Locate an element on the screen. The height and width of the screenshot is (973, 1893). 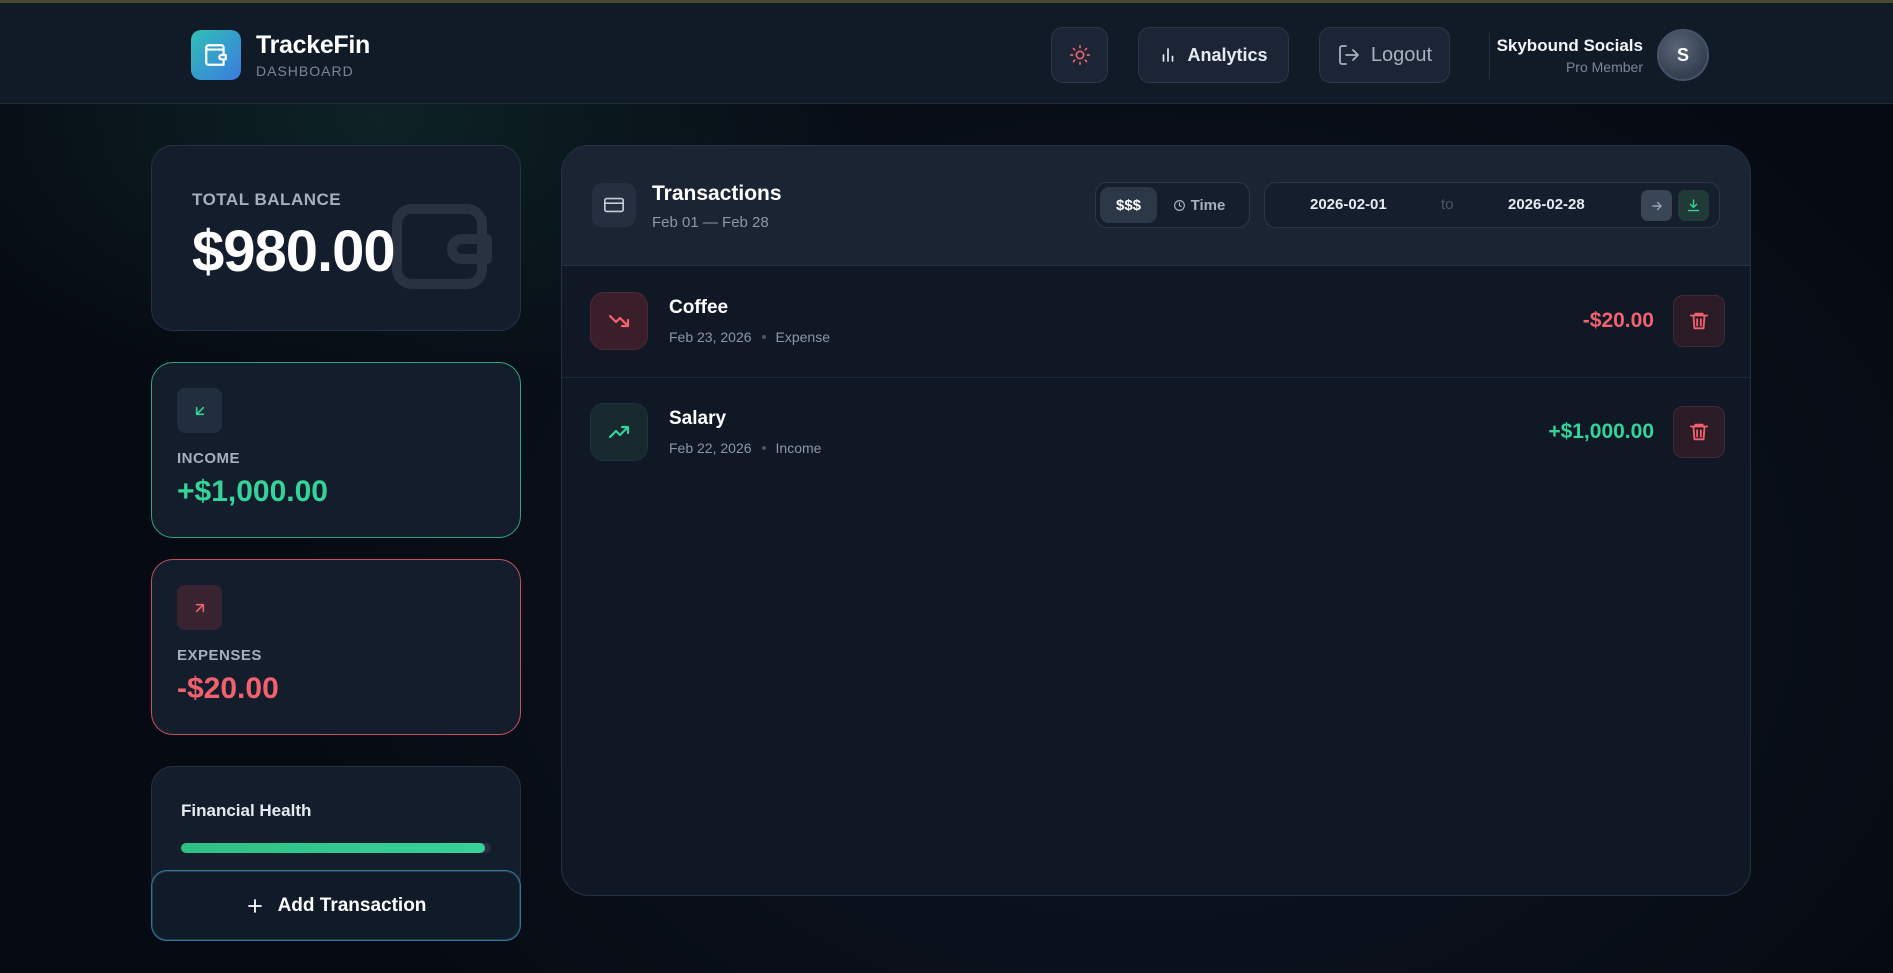
add-transaction-button: Add Transaction is located at coordinates (336, 905).